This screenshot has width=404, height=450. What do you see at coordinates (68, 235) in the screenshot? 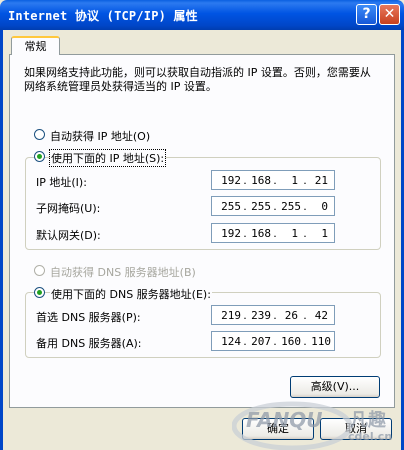
I see `default-gateway-label: 默认网关(D):` at bounding box center [68, 235].